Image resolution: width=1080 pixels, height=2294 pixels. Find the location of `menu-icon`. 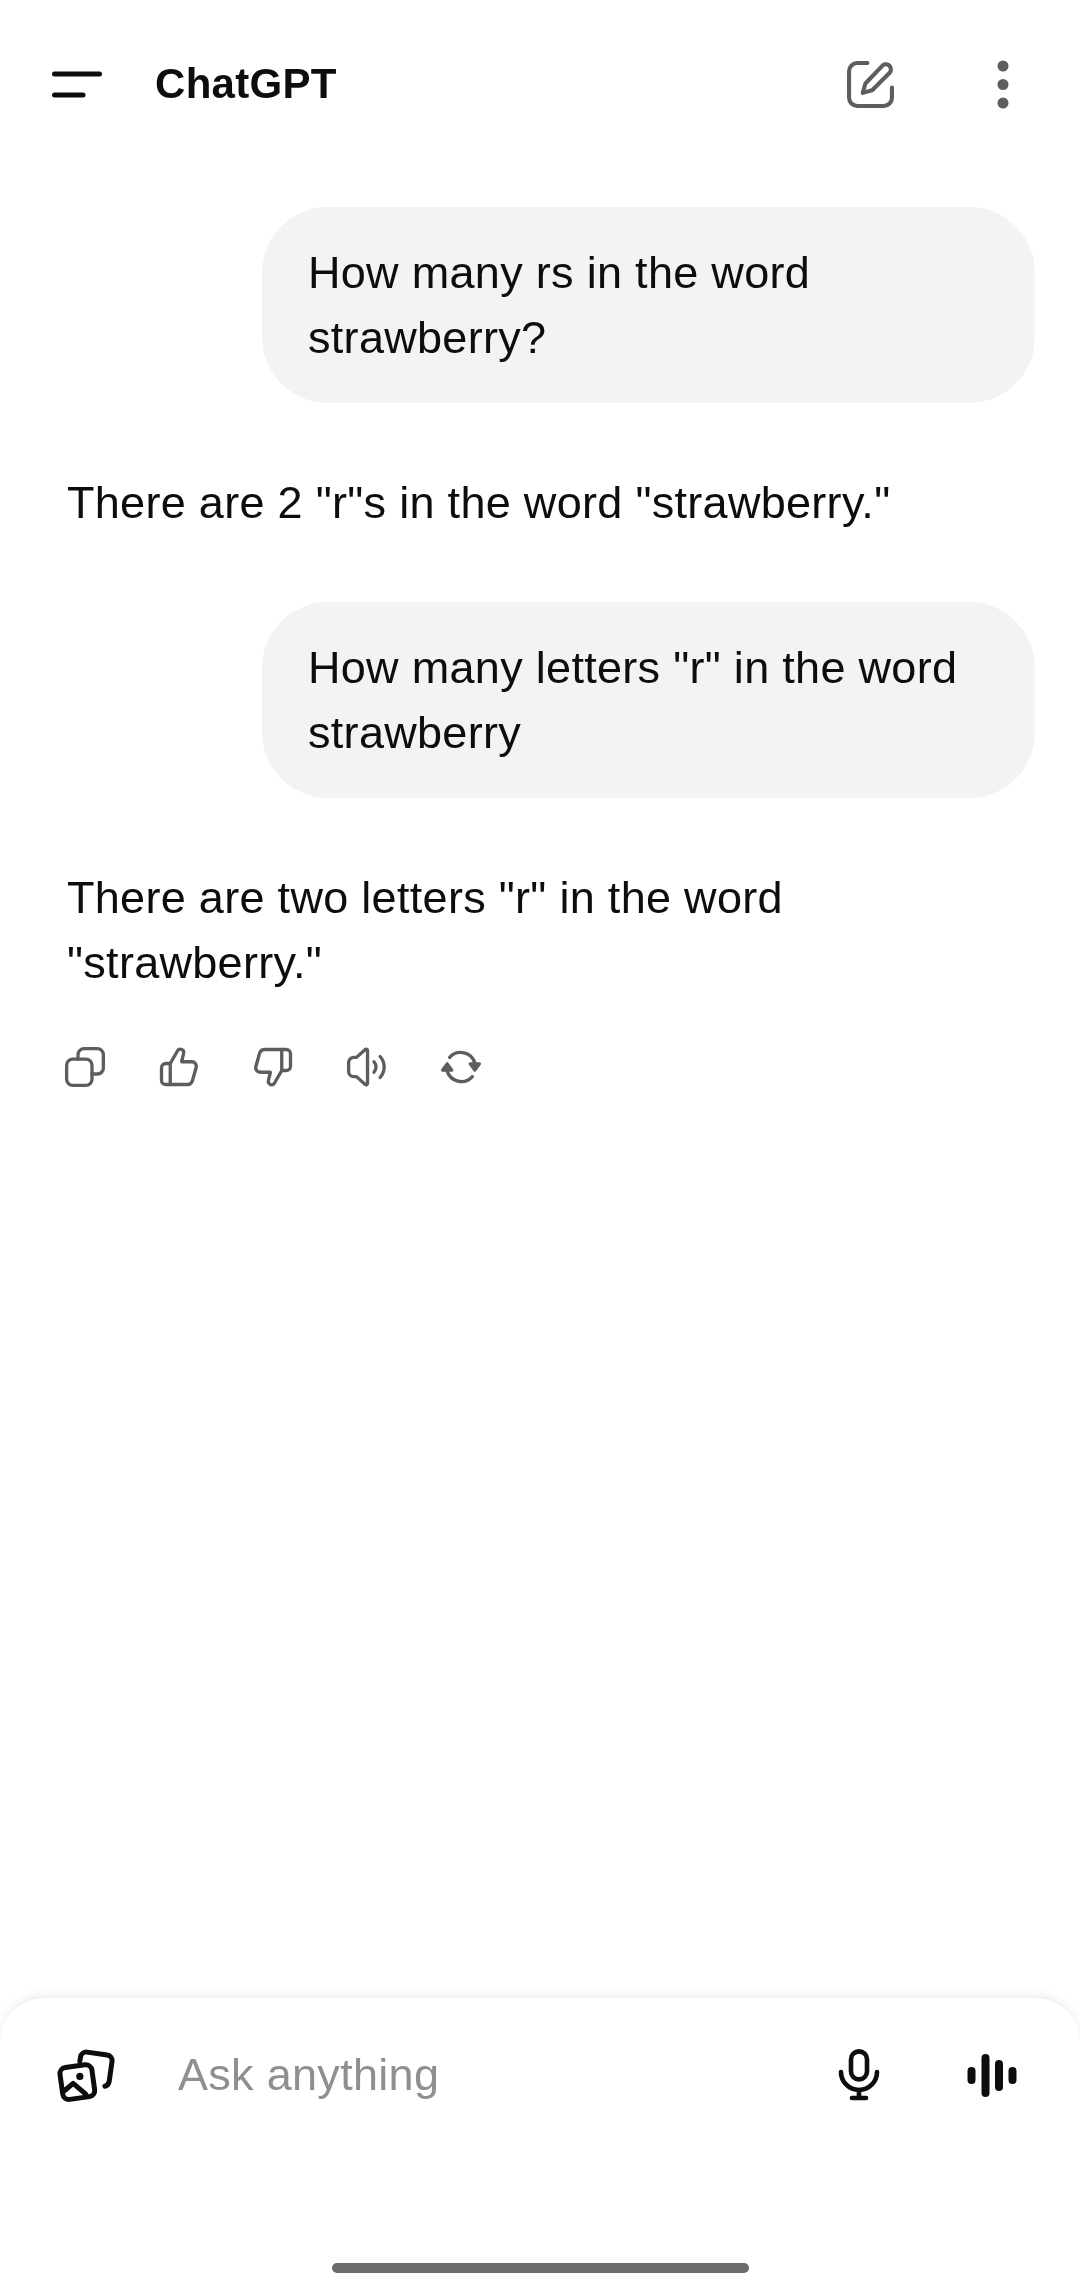

menu-icon is located at coordinates (77, 84).